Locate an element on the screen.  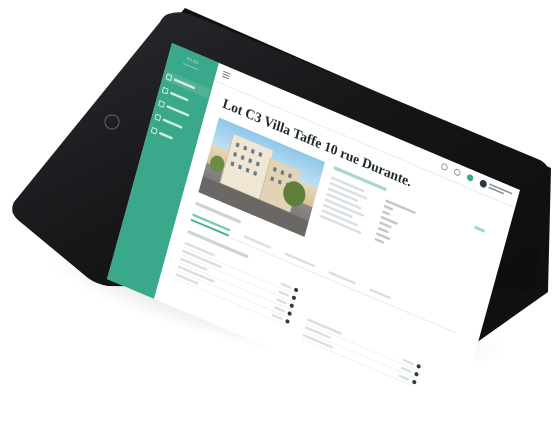
bell-icon is located at coordinates (444, 167).